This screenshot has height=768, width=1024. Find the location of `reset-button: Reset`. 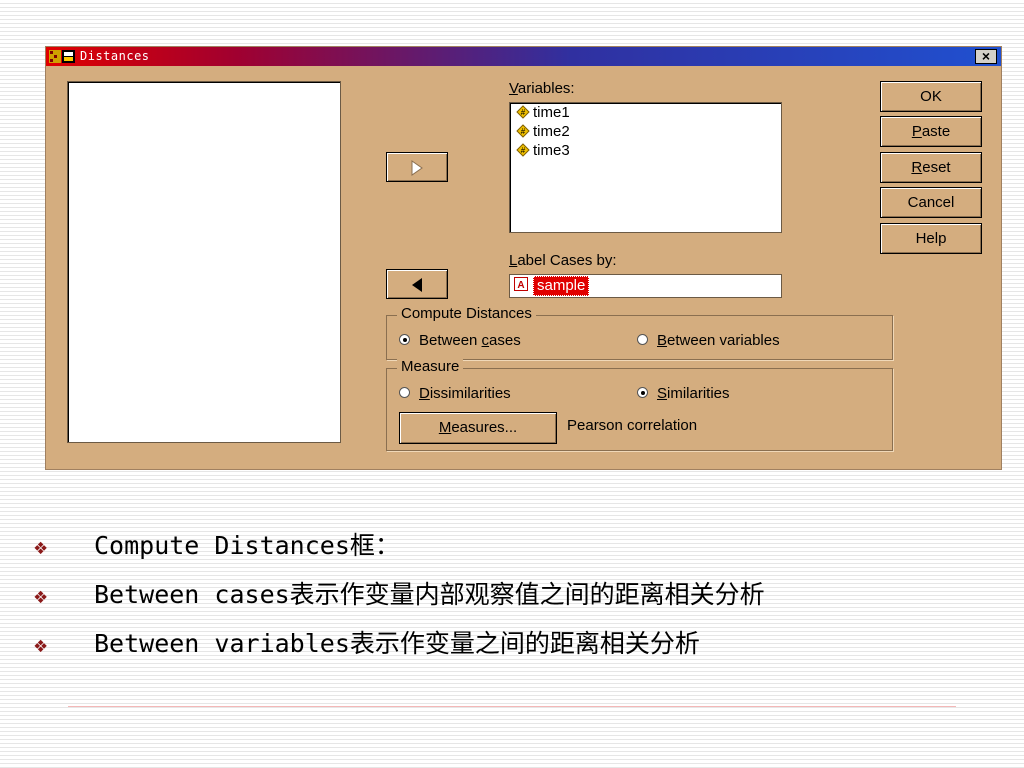

reset-button: Reset is located at coordinates (931, 167).